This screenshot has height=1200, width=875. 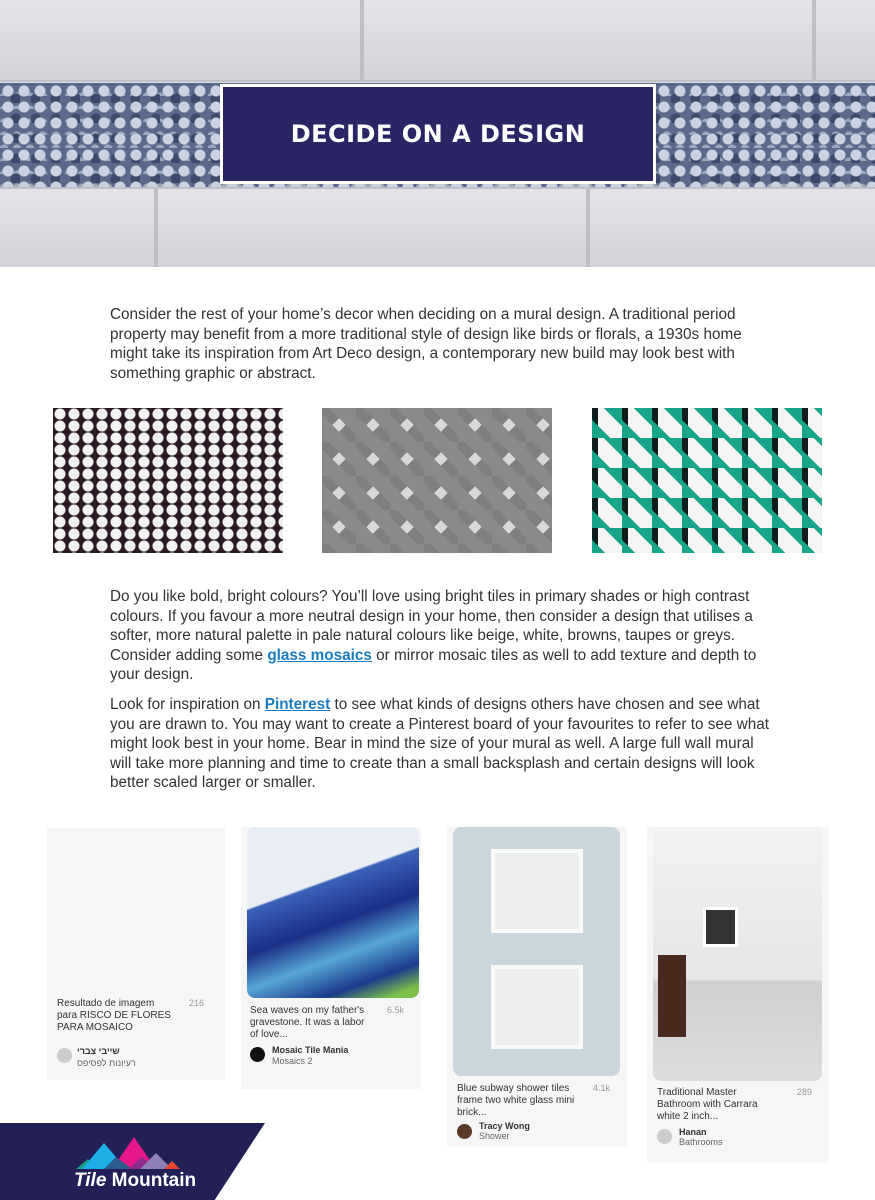 What do you see at coordinates (805, 1092) in the screenshot?
I see `pin-save-count: 289` at bounding box center [805, 1092].